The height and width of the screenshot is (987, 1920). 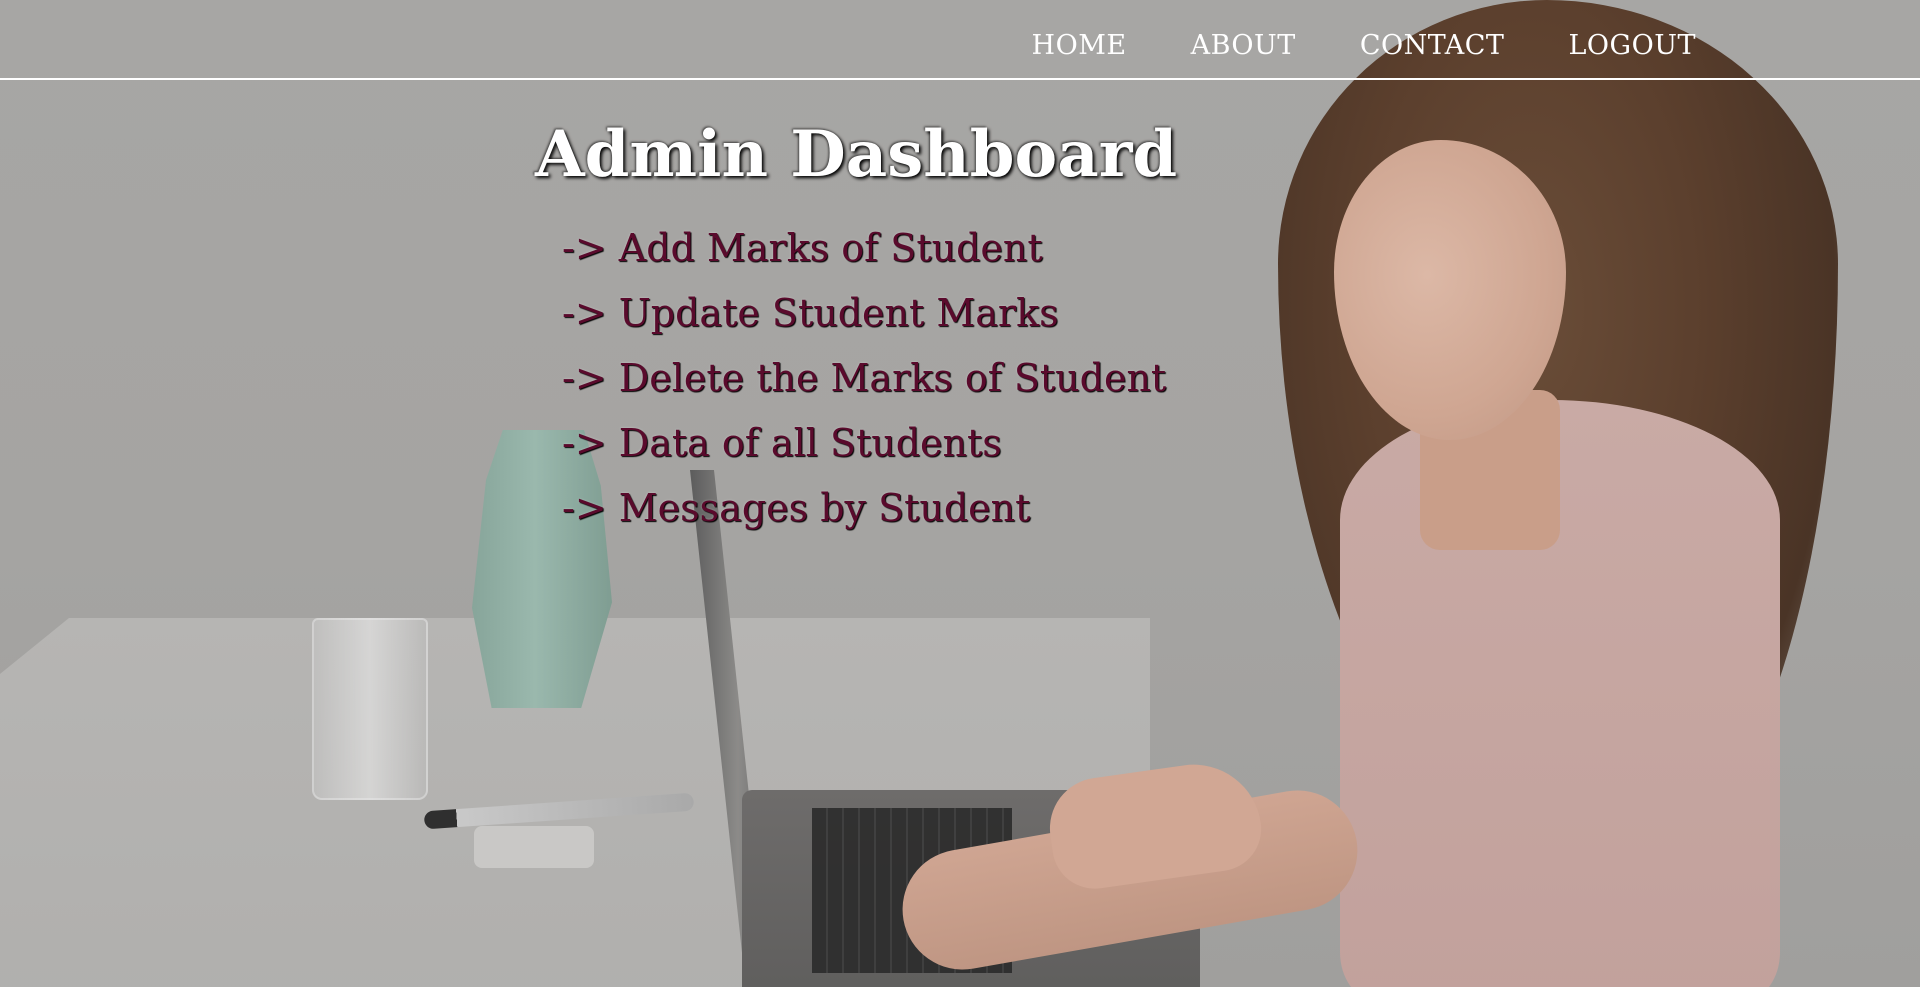 I want to click on menu-item-update-marks: -> Update Student Marks, so click(x=864, y=313).